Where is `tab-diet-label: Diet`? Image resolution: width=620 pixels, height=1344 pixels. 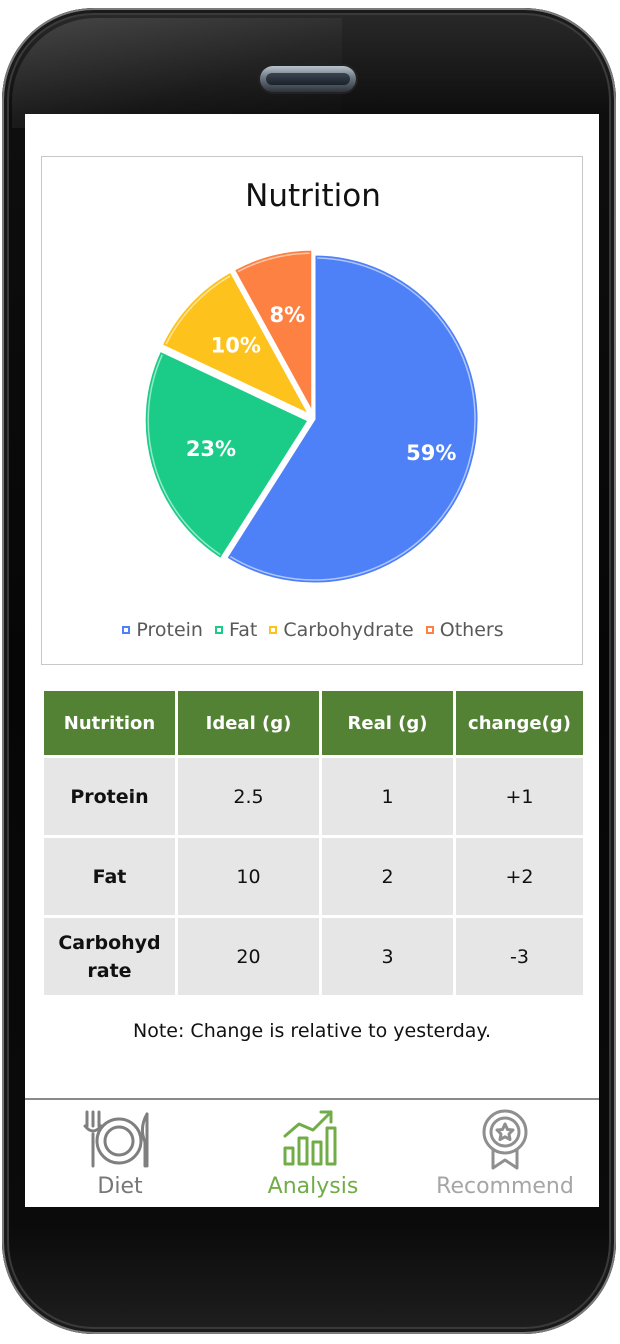 tab-diet-label: Diet is located at coordinates (120, 1186).